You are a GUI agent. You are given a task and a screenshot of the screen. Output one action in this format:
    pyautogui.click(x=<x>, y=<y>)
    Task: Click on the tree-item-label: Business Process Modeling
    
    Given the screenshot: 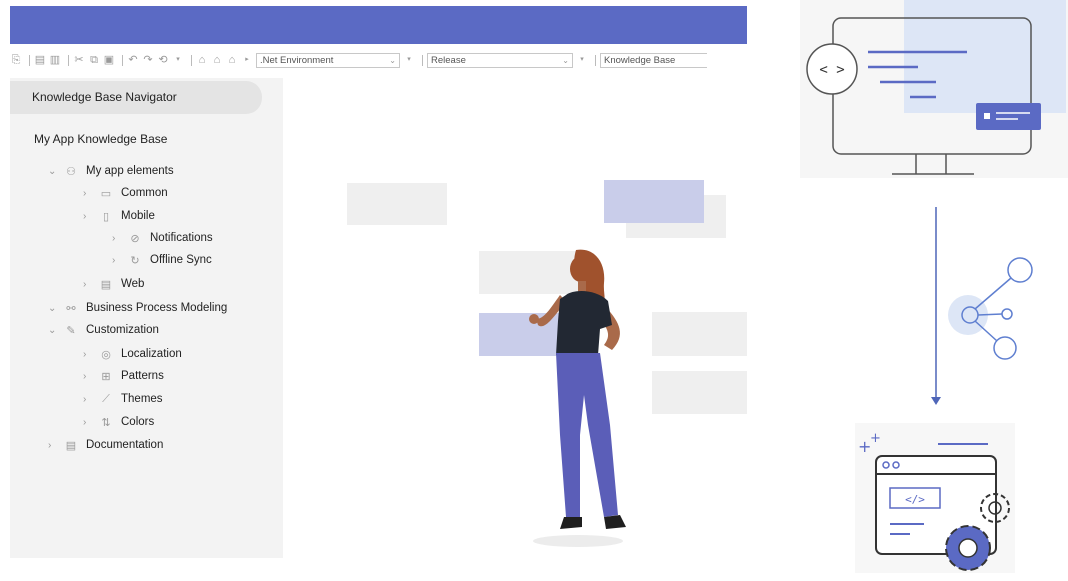 What is the action you would take?
    pyautogui.click(x=157, y=308)
    